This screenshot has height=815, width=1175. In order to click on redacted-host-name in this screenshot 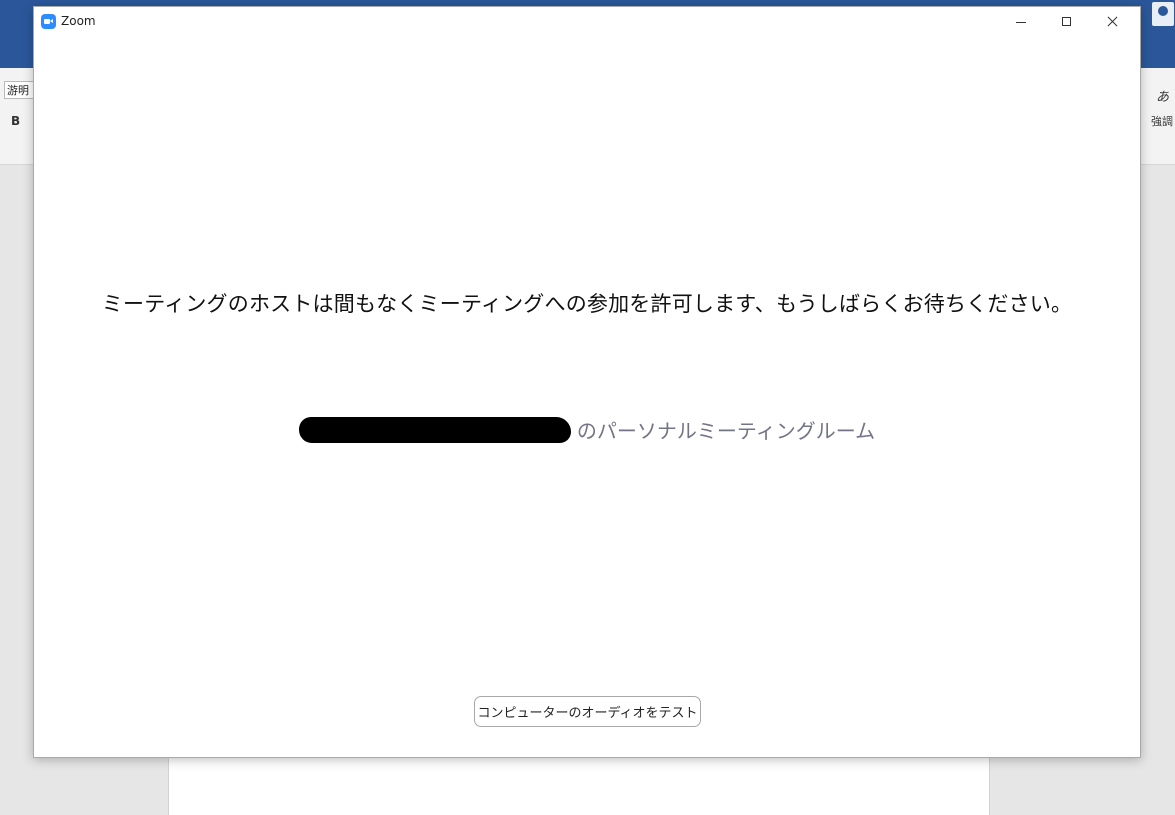, I will do `click(434, 429)`.